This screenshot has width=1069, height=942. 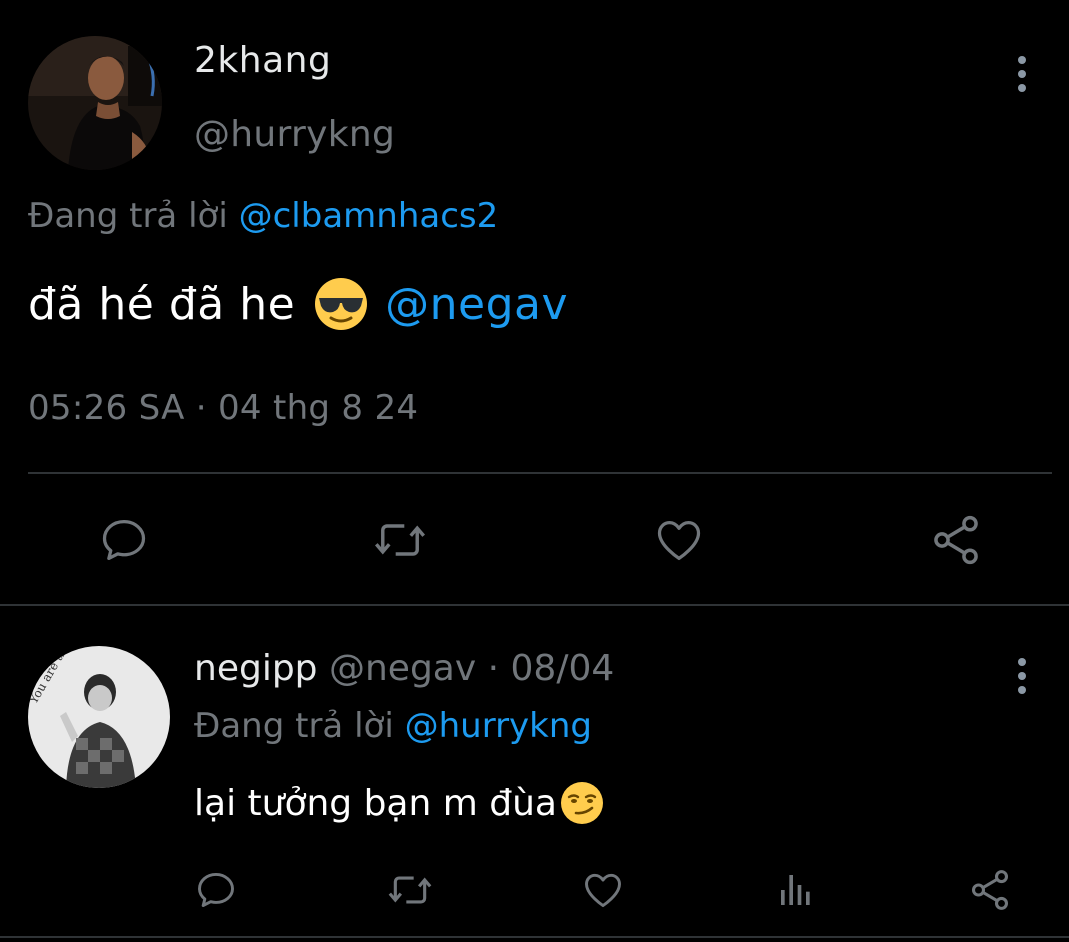 I want to click on smirk-emoji-icon, so click(x=582, y=803).